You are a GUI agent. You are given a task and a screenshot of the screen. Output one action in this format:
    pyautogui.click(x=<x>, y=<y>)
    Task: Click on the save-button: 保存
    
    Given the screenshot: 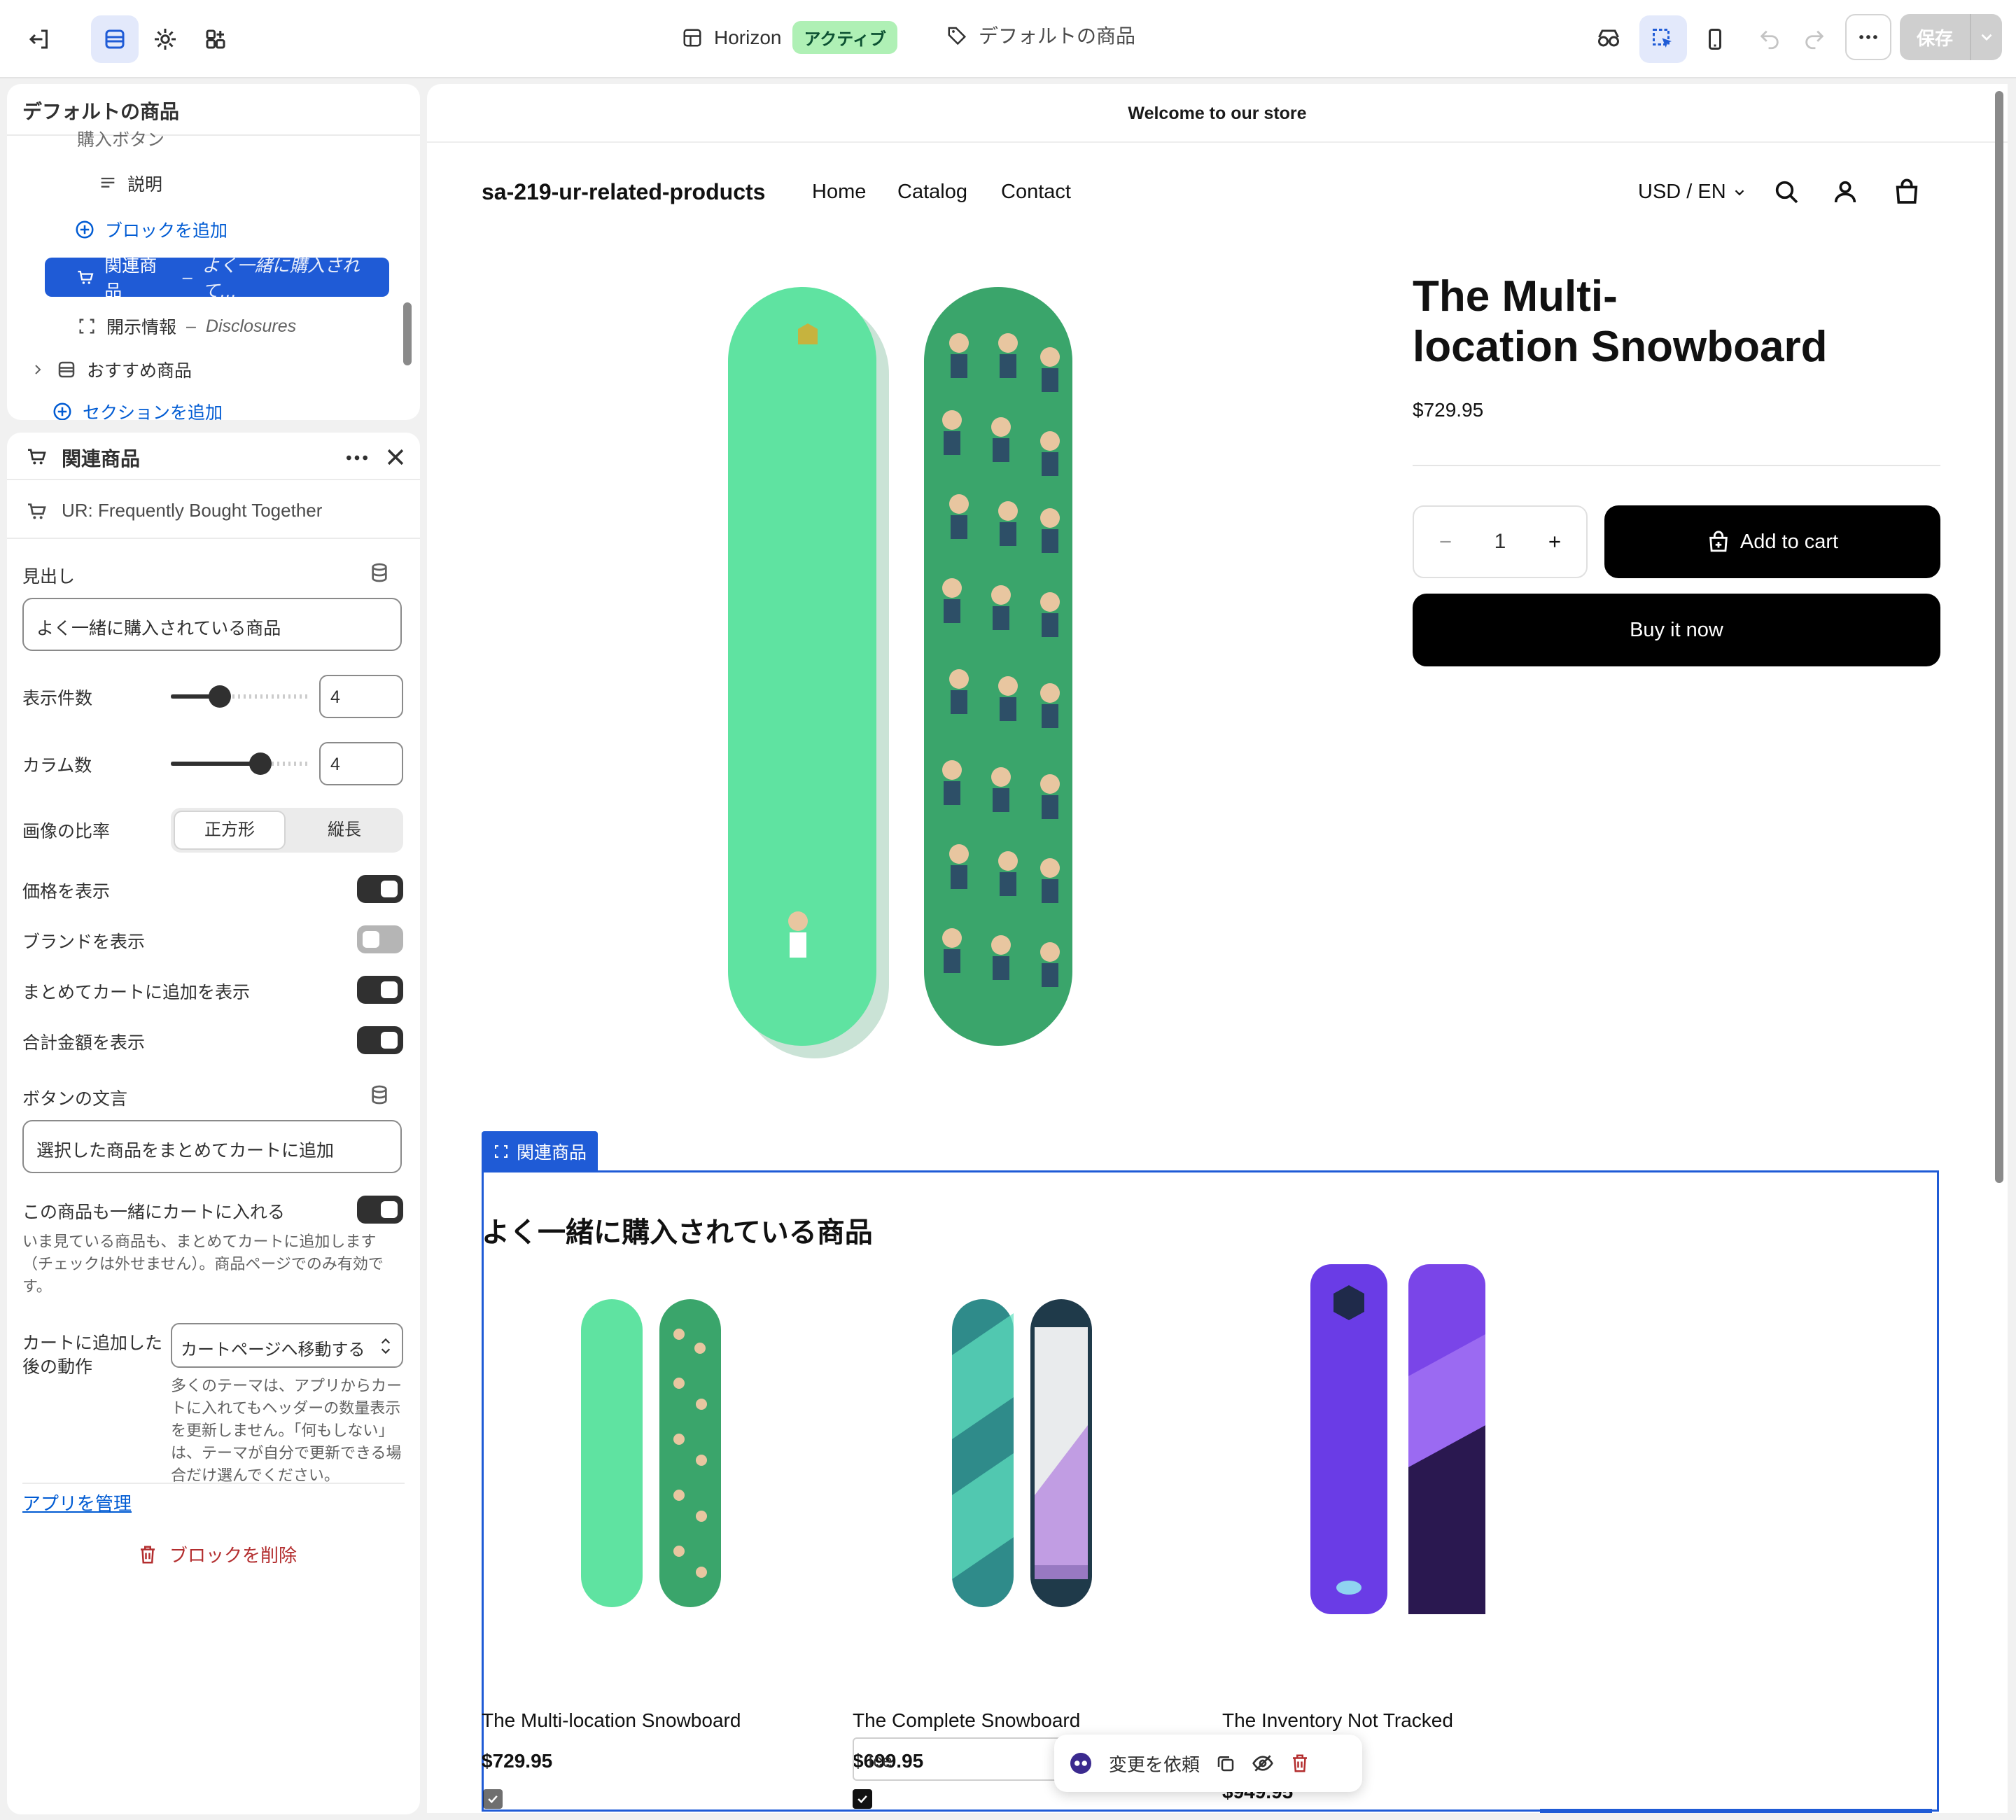 What is the action you would take?
    pyautogui.click(x=1935, y=37)
    